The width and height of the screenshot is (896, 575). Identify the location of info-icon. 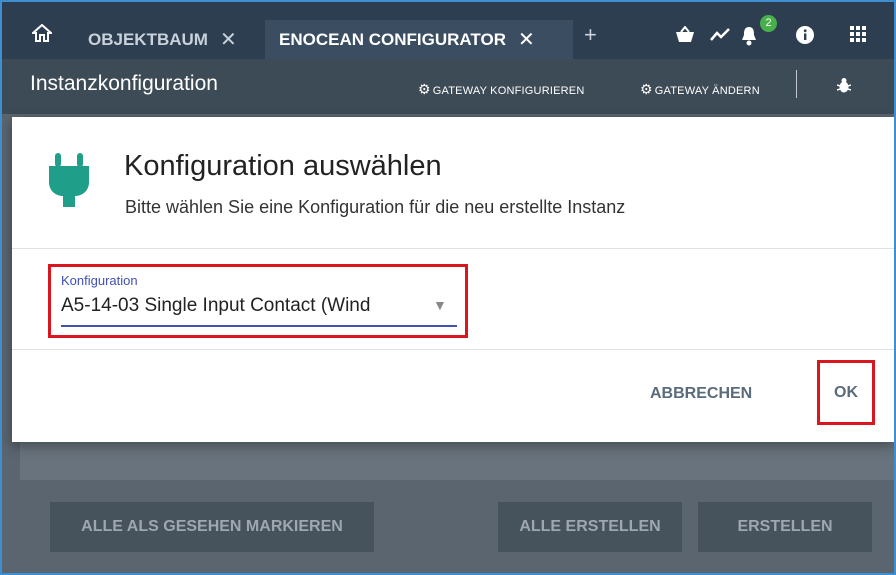
(805, 37).